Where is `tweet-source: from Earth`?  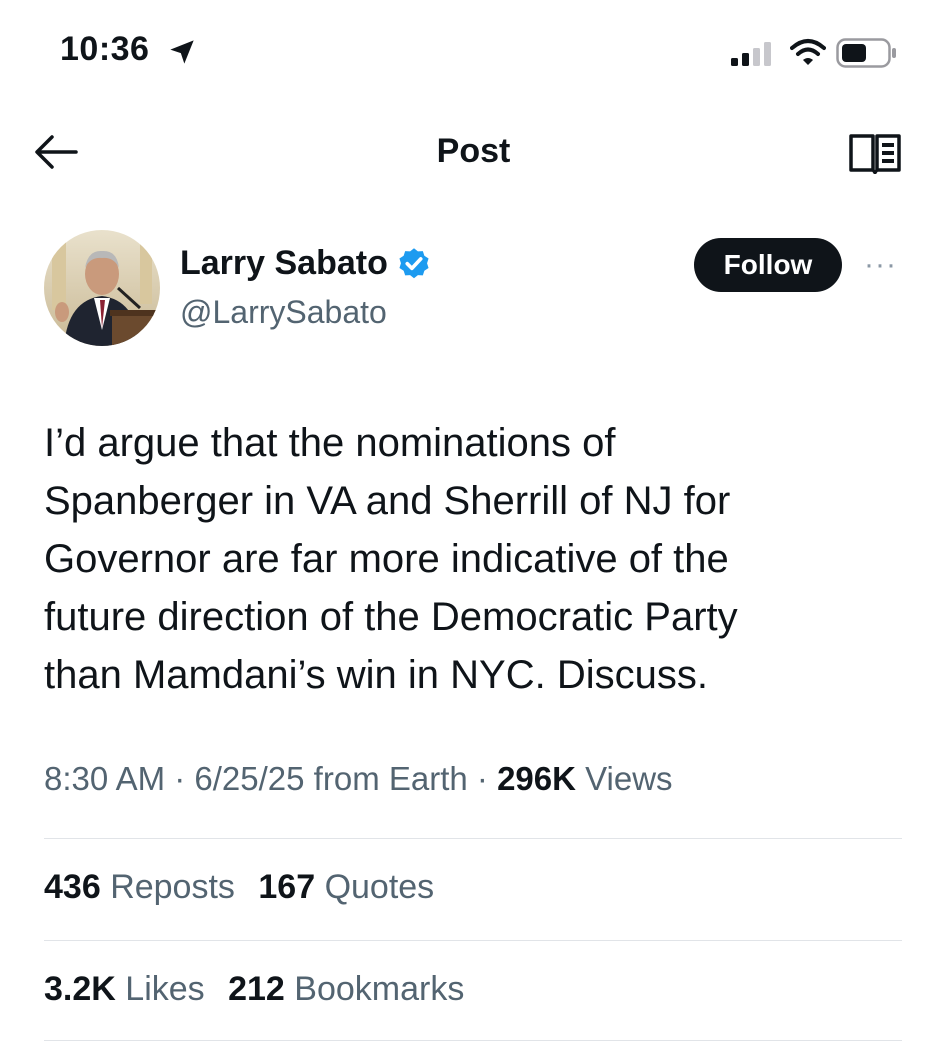
tweet-source: from Earth is located at coordinates (386, 778).